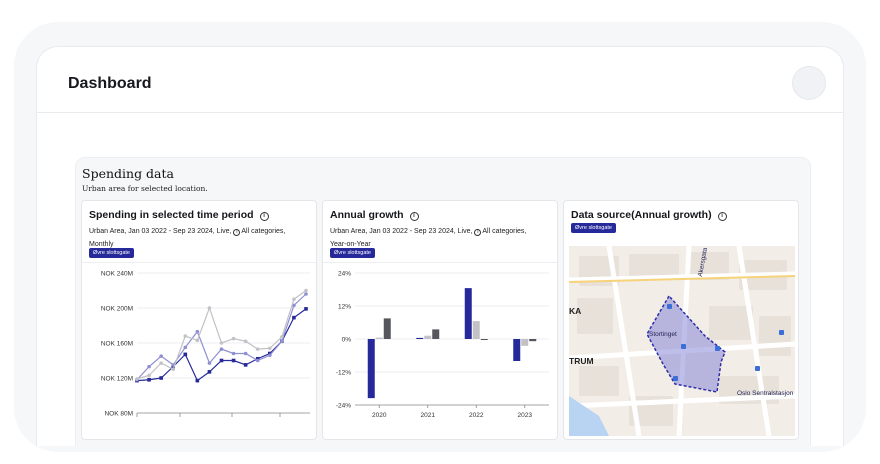  Describe the element at coordinates (575, 311) in the screenshot. I see `map-label-ka: KA` at that location.